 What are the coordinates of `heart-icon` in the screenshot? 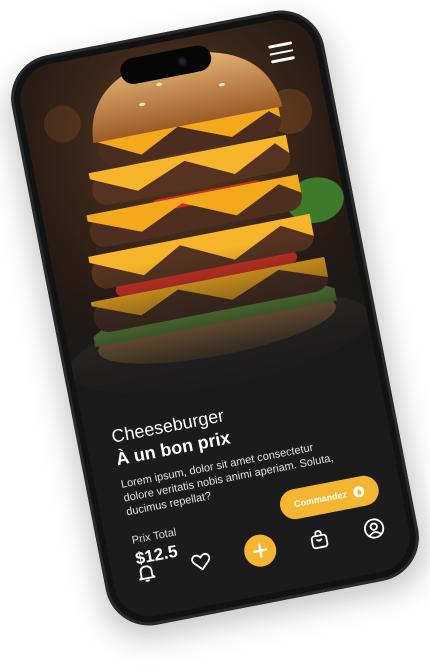 It's located at (201, 562).